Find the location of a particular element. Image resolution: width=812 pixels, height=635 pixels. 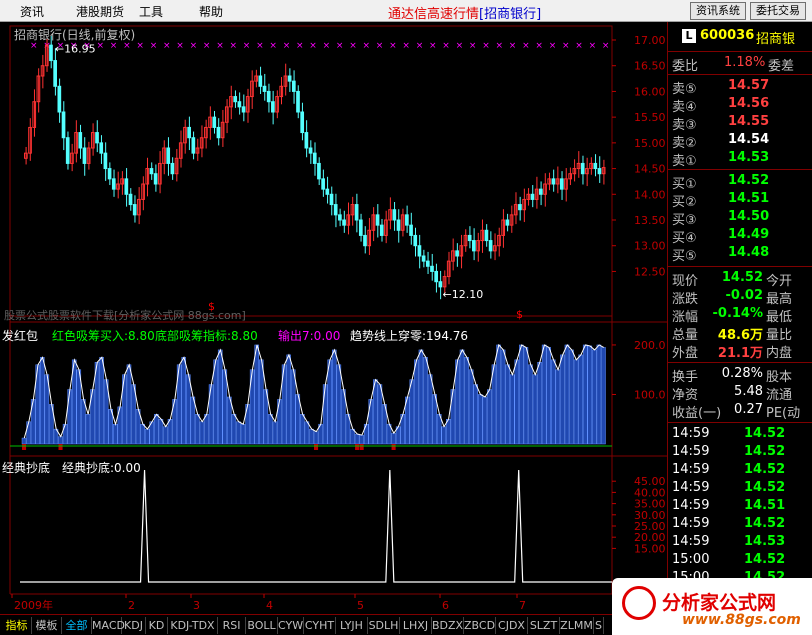

indicator-tab: MACD is located at coordinates (108, 625).